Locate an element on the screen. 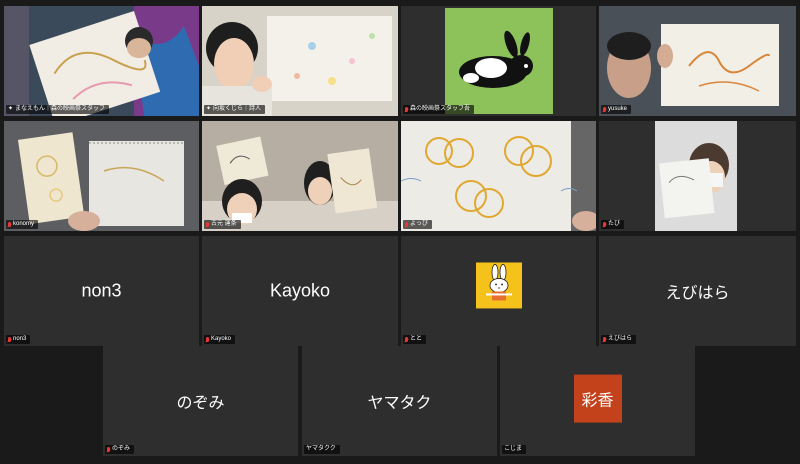 Image resolution: width=800 pixels, height=464 pixels. participant-tile-7: よっぴ is located at coordinates (498, 176).